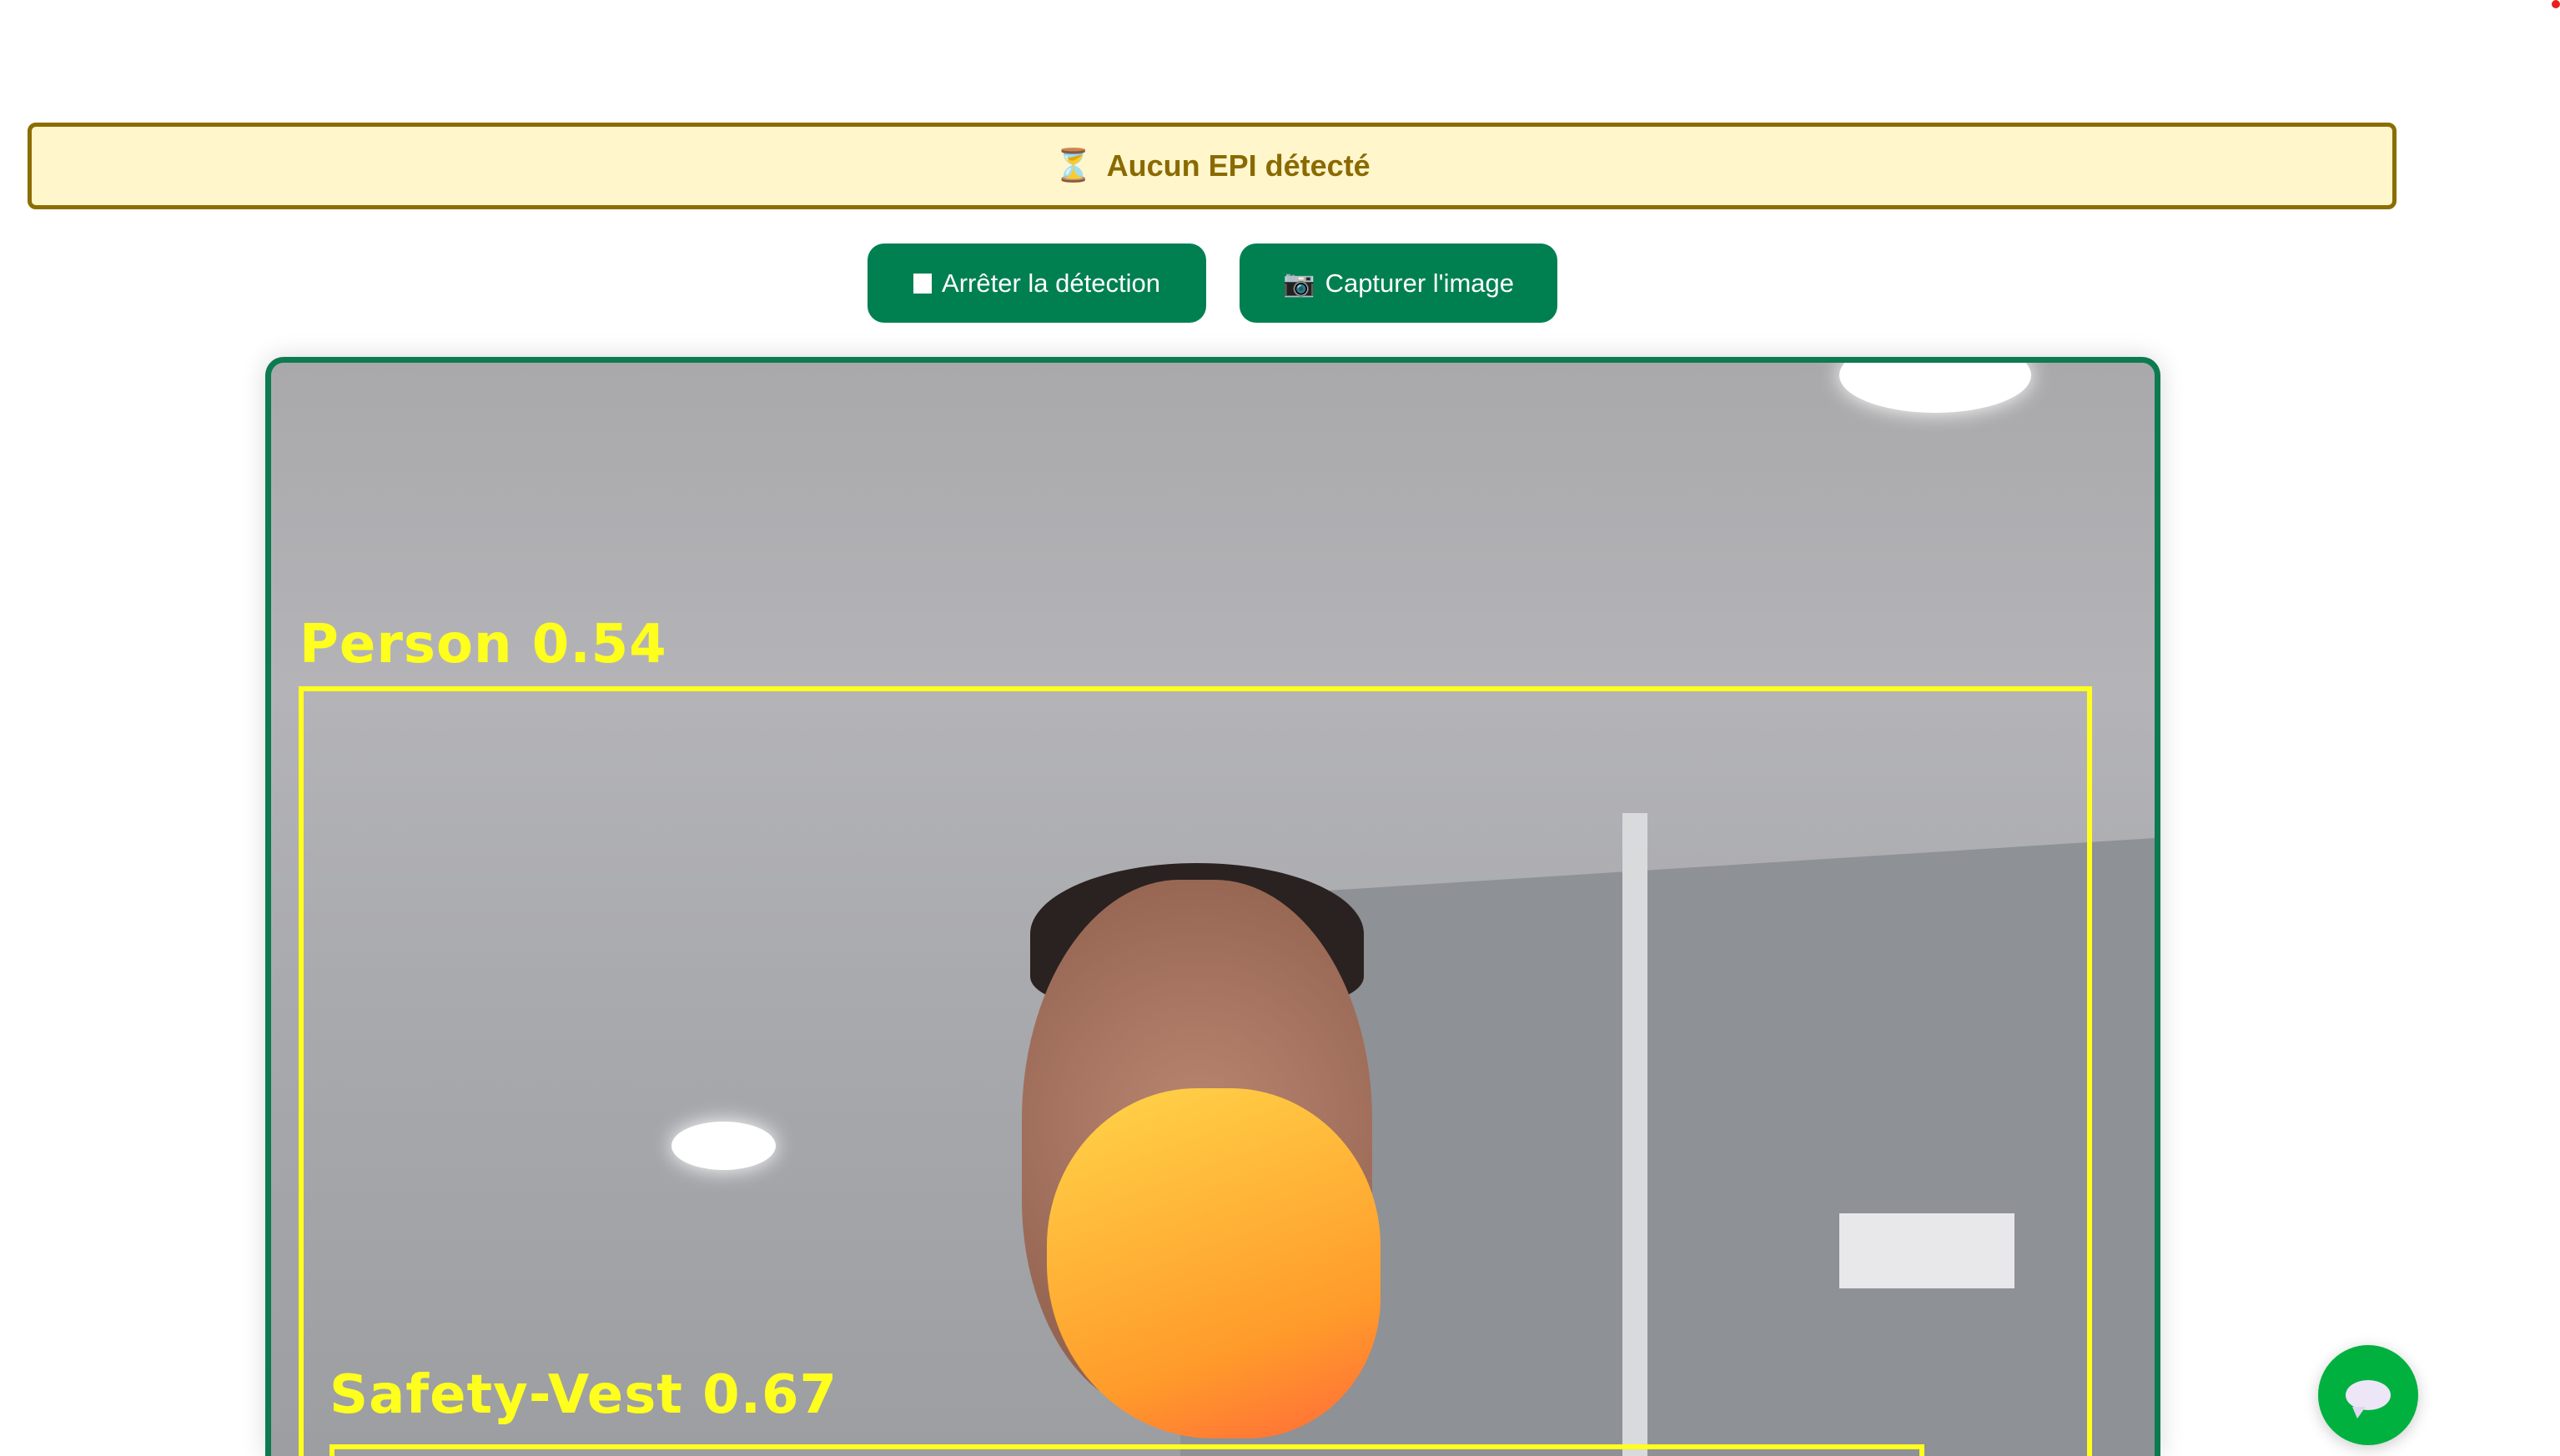  What do you see at coordinates (583, 1395) in the screenshot?
I see `detection-label-safety-vest: Safety-Vest 0.67` at bounding box center [583, 1395].